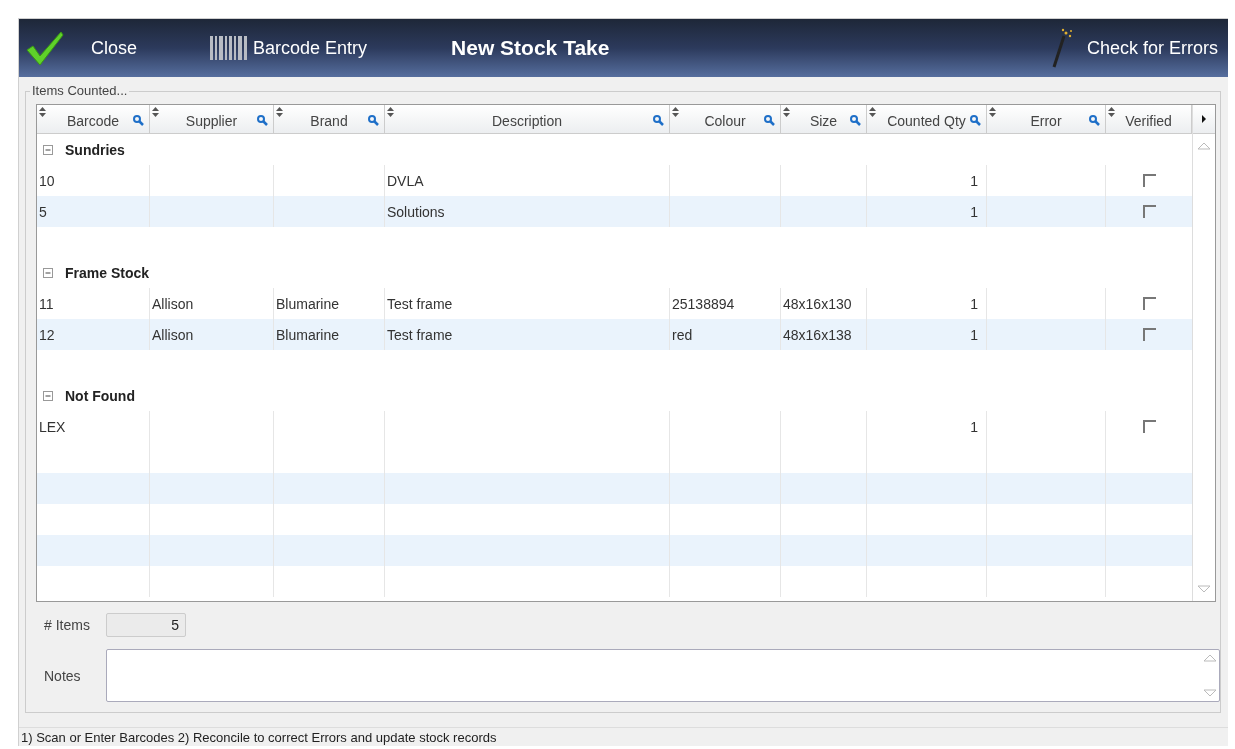  What do you see at coordinates (817, 334) in the screenshot?
I see `table-cell: 48x16x138` at bounding box center [817, 334].